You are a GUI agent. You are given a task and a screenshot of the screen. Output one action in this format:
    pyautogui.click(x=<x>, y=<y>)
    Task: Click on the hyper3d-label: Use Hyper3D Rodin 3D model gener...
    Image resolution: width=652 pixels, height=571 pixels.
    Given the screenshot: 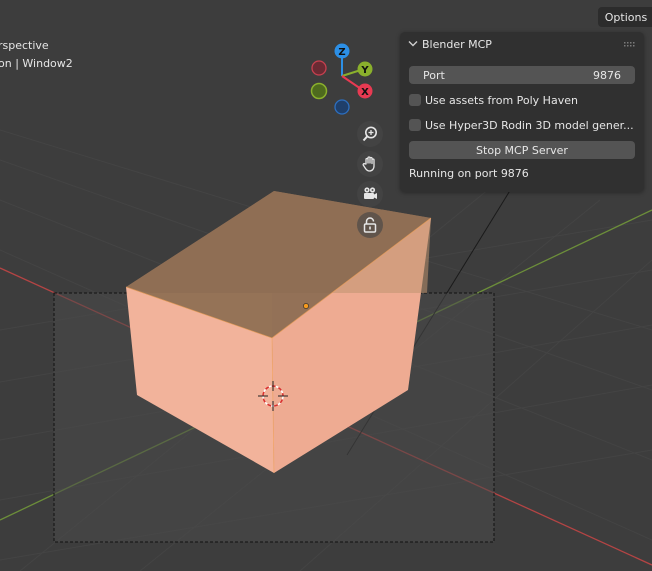 What is the action you would take?
    pyautogui.click(x=529, y=125)
    